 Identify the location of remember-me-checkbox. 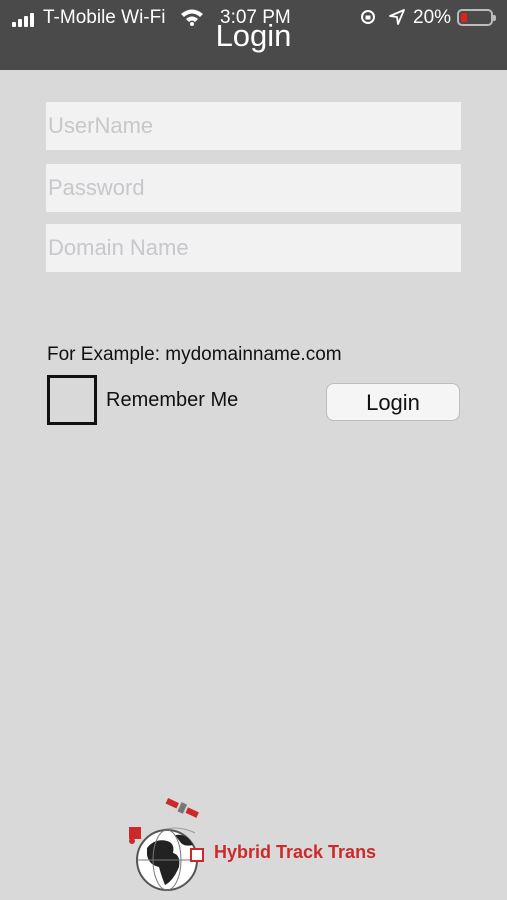
(72, 400).